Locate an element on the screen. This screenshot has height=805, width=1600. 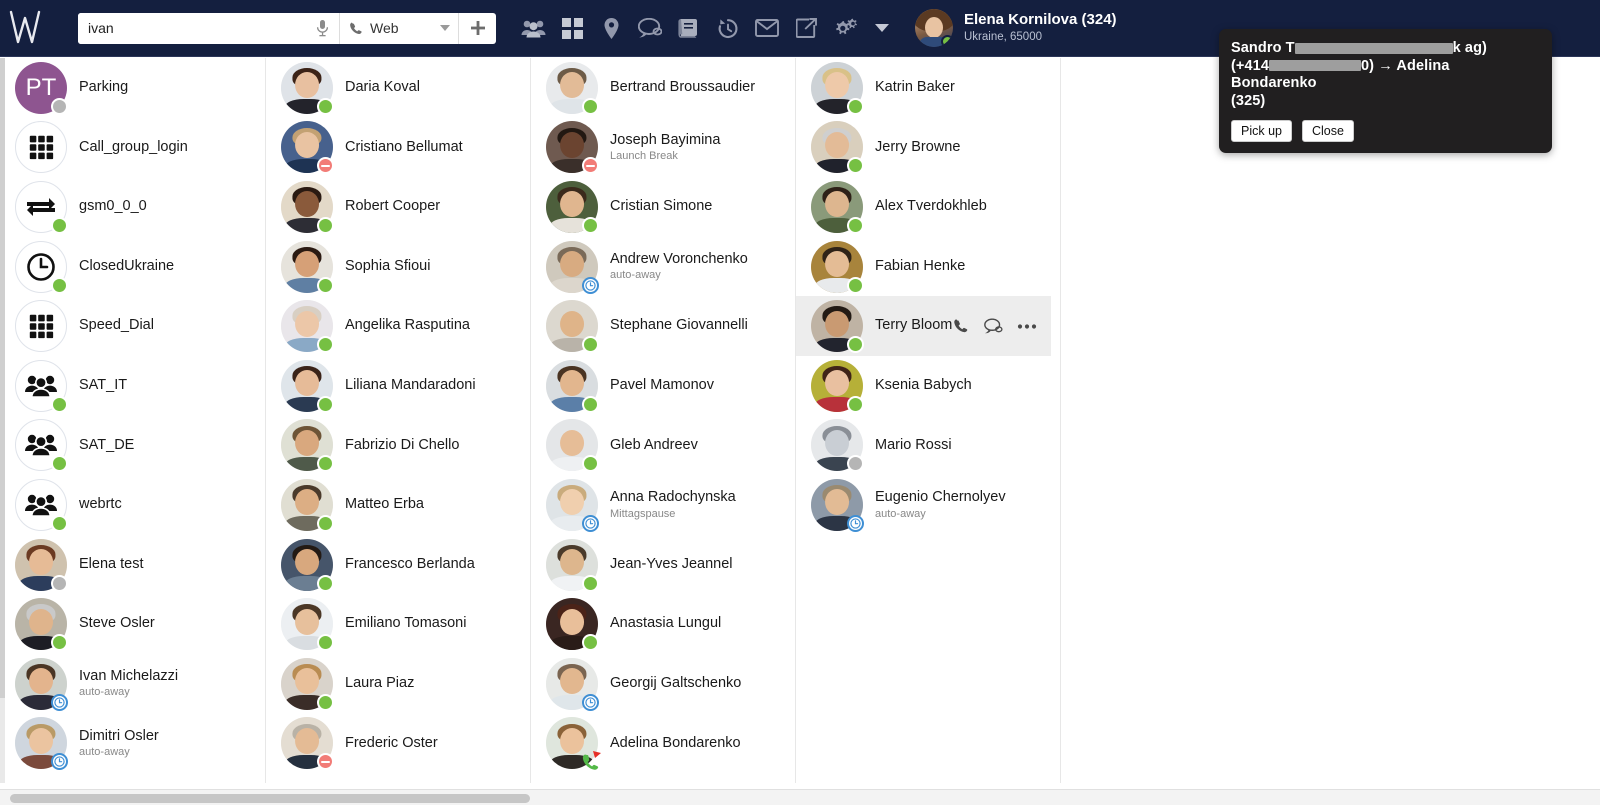
launch-external-icon is located at coordinates (806, 28).